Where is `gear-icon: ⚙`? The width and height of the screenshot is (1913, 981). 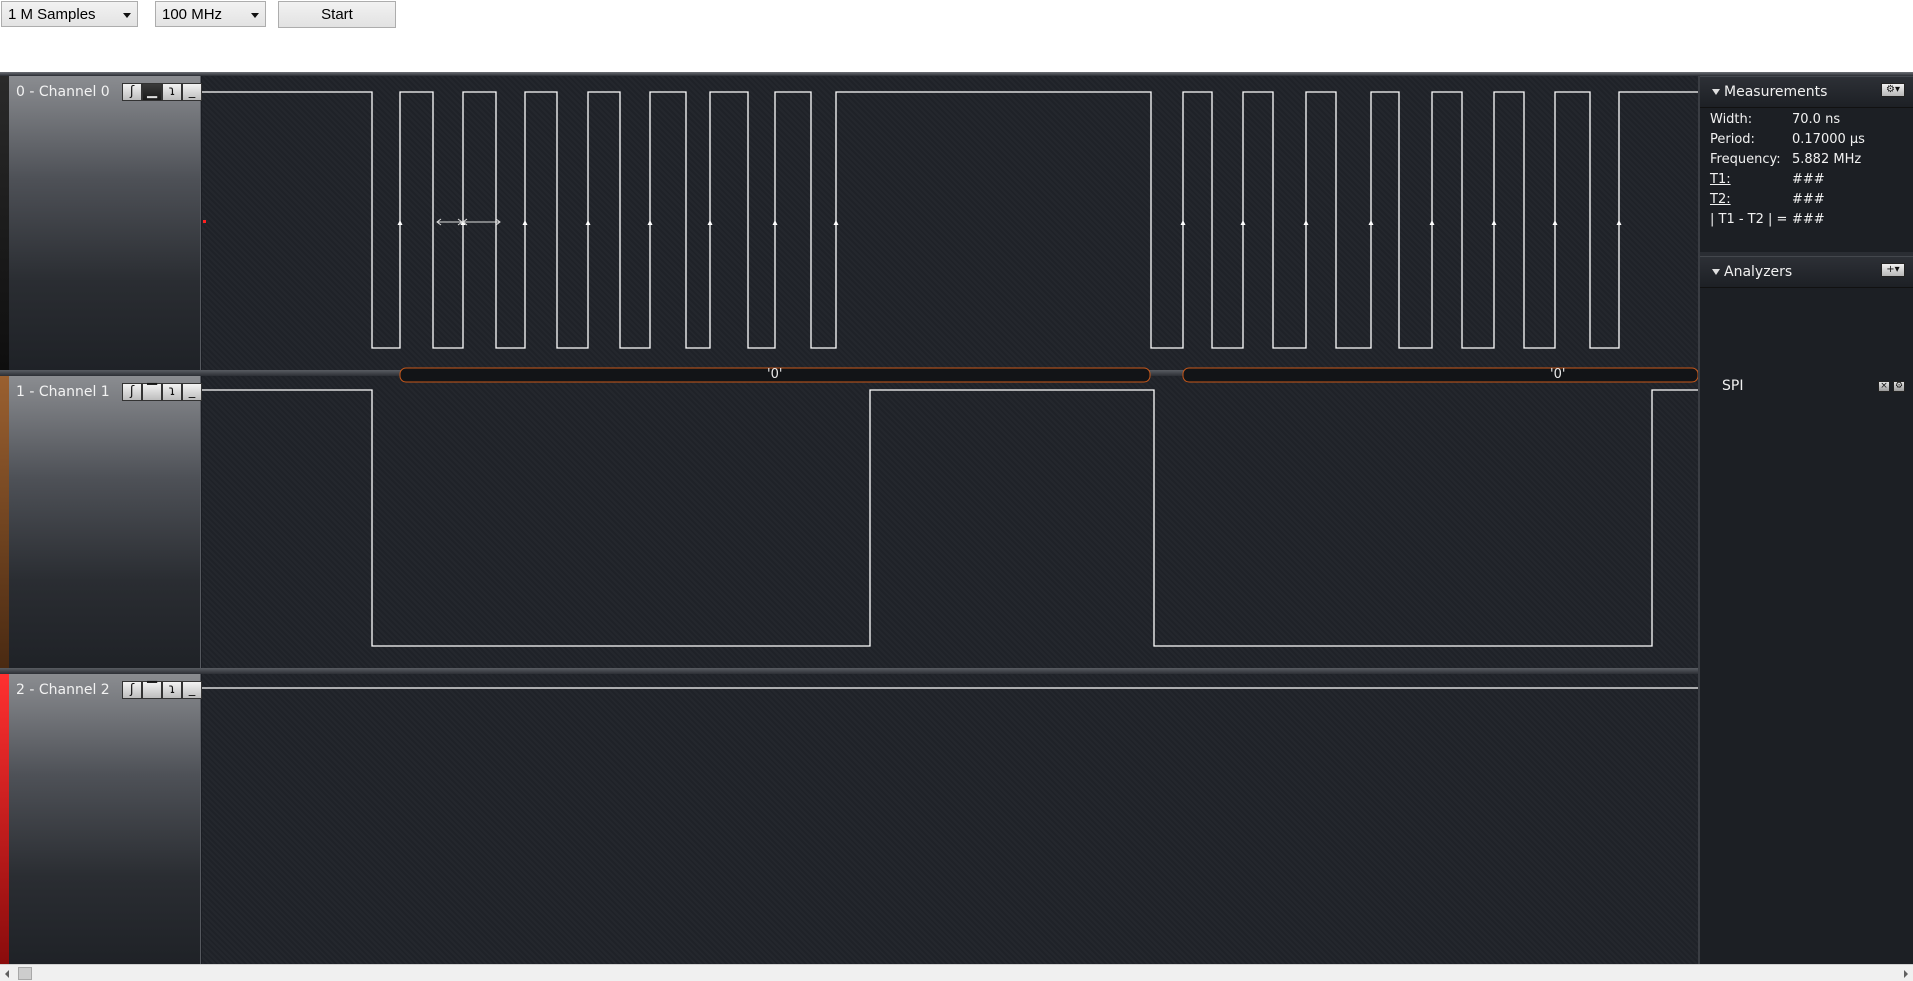 gear-icon: ⚙ is located at coordinates (1899, 386).